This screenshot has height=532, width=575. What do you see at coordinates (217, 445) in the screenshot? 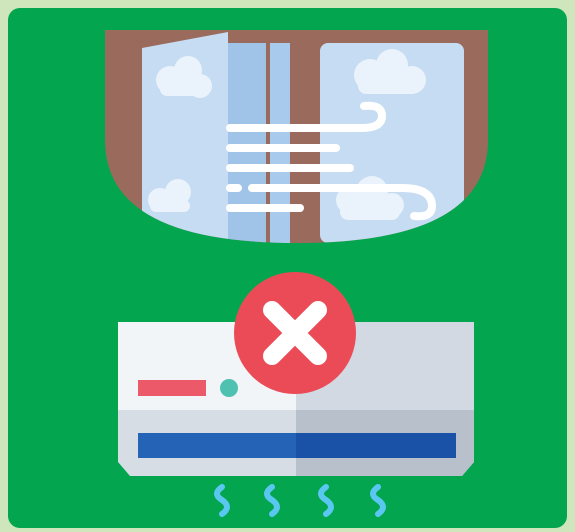
I see `ac-vent-left` at bounding box center [217, 445].